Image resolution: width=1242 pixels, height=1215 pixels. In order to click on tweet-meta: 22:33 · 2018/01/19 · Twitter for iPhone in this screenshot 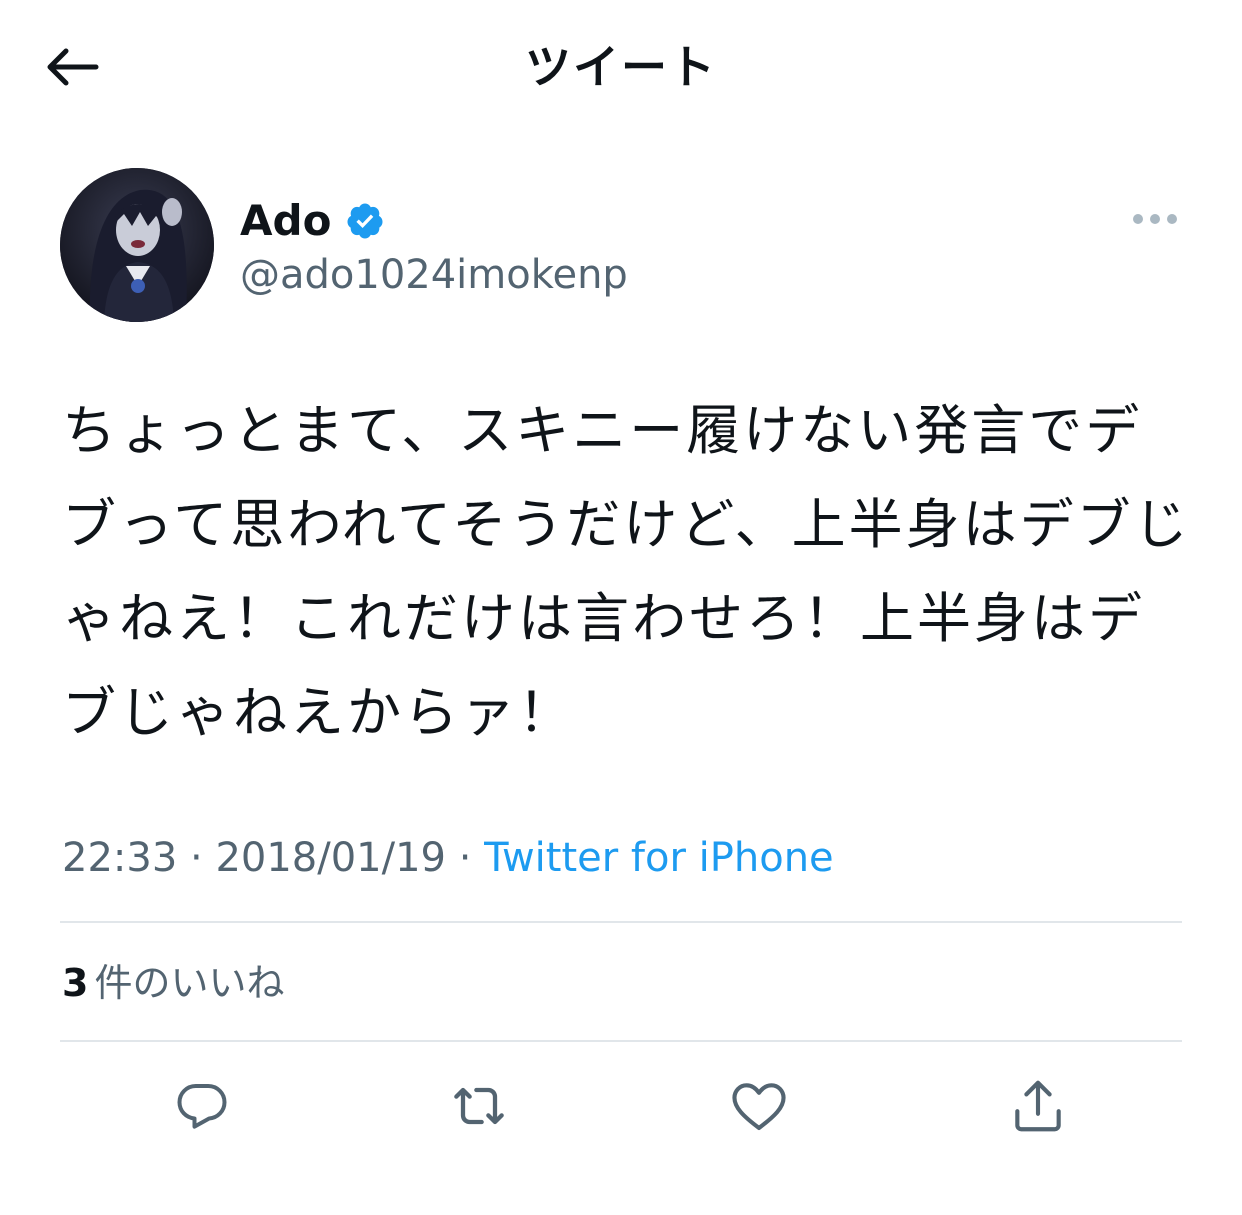, I will do `click(448, 858)`.